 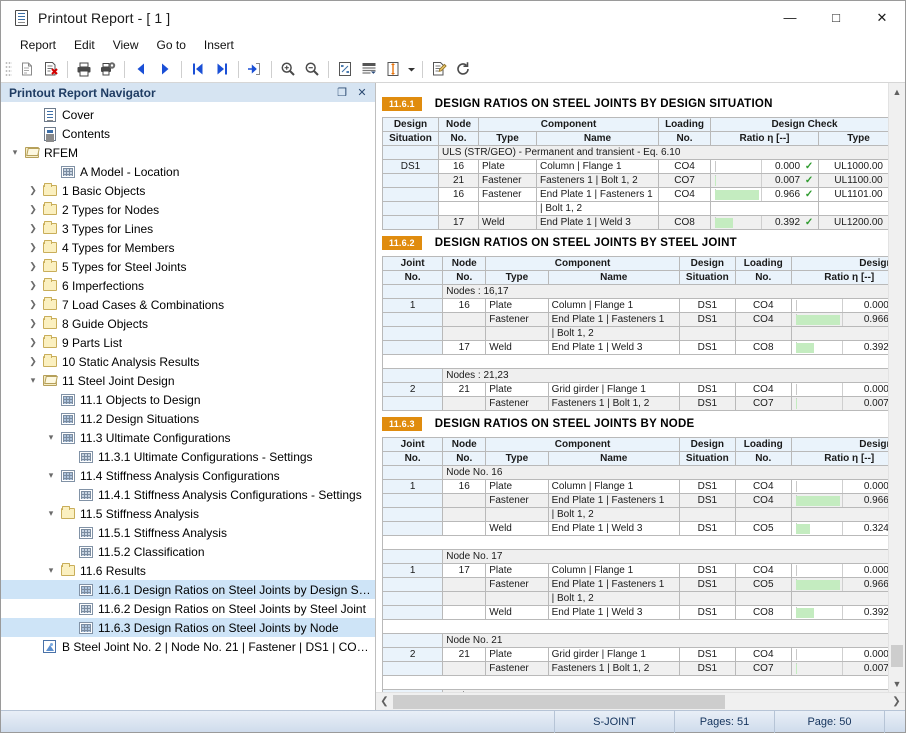 What do you see at coordinates (897, 683) in the screenshot?
I see `scroll-down-icon: ▼` at bounding box center [897, 683].